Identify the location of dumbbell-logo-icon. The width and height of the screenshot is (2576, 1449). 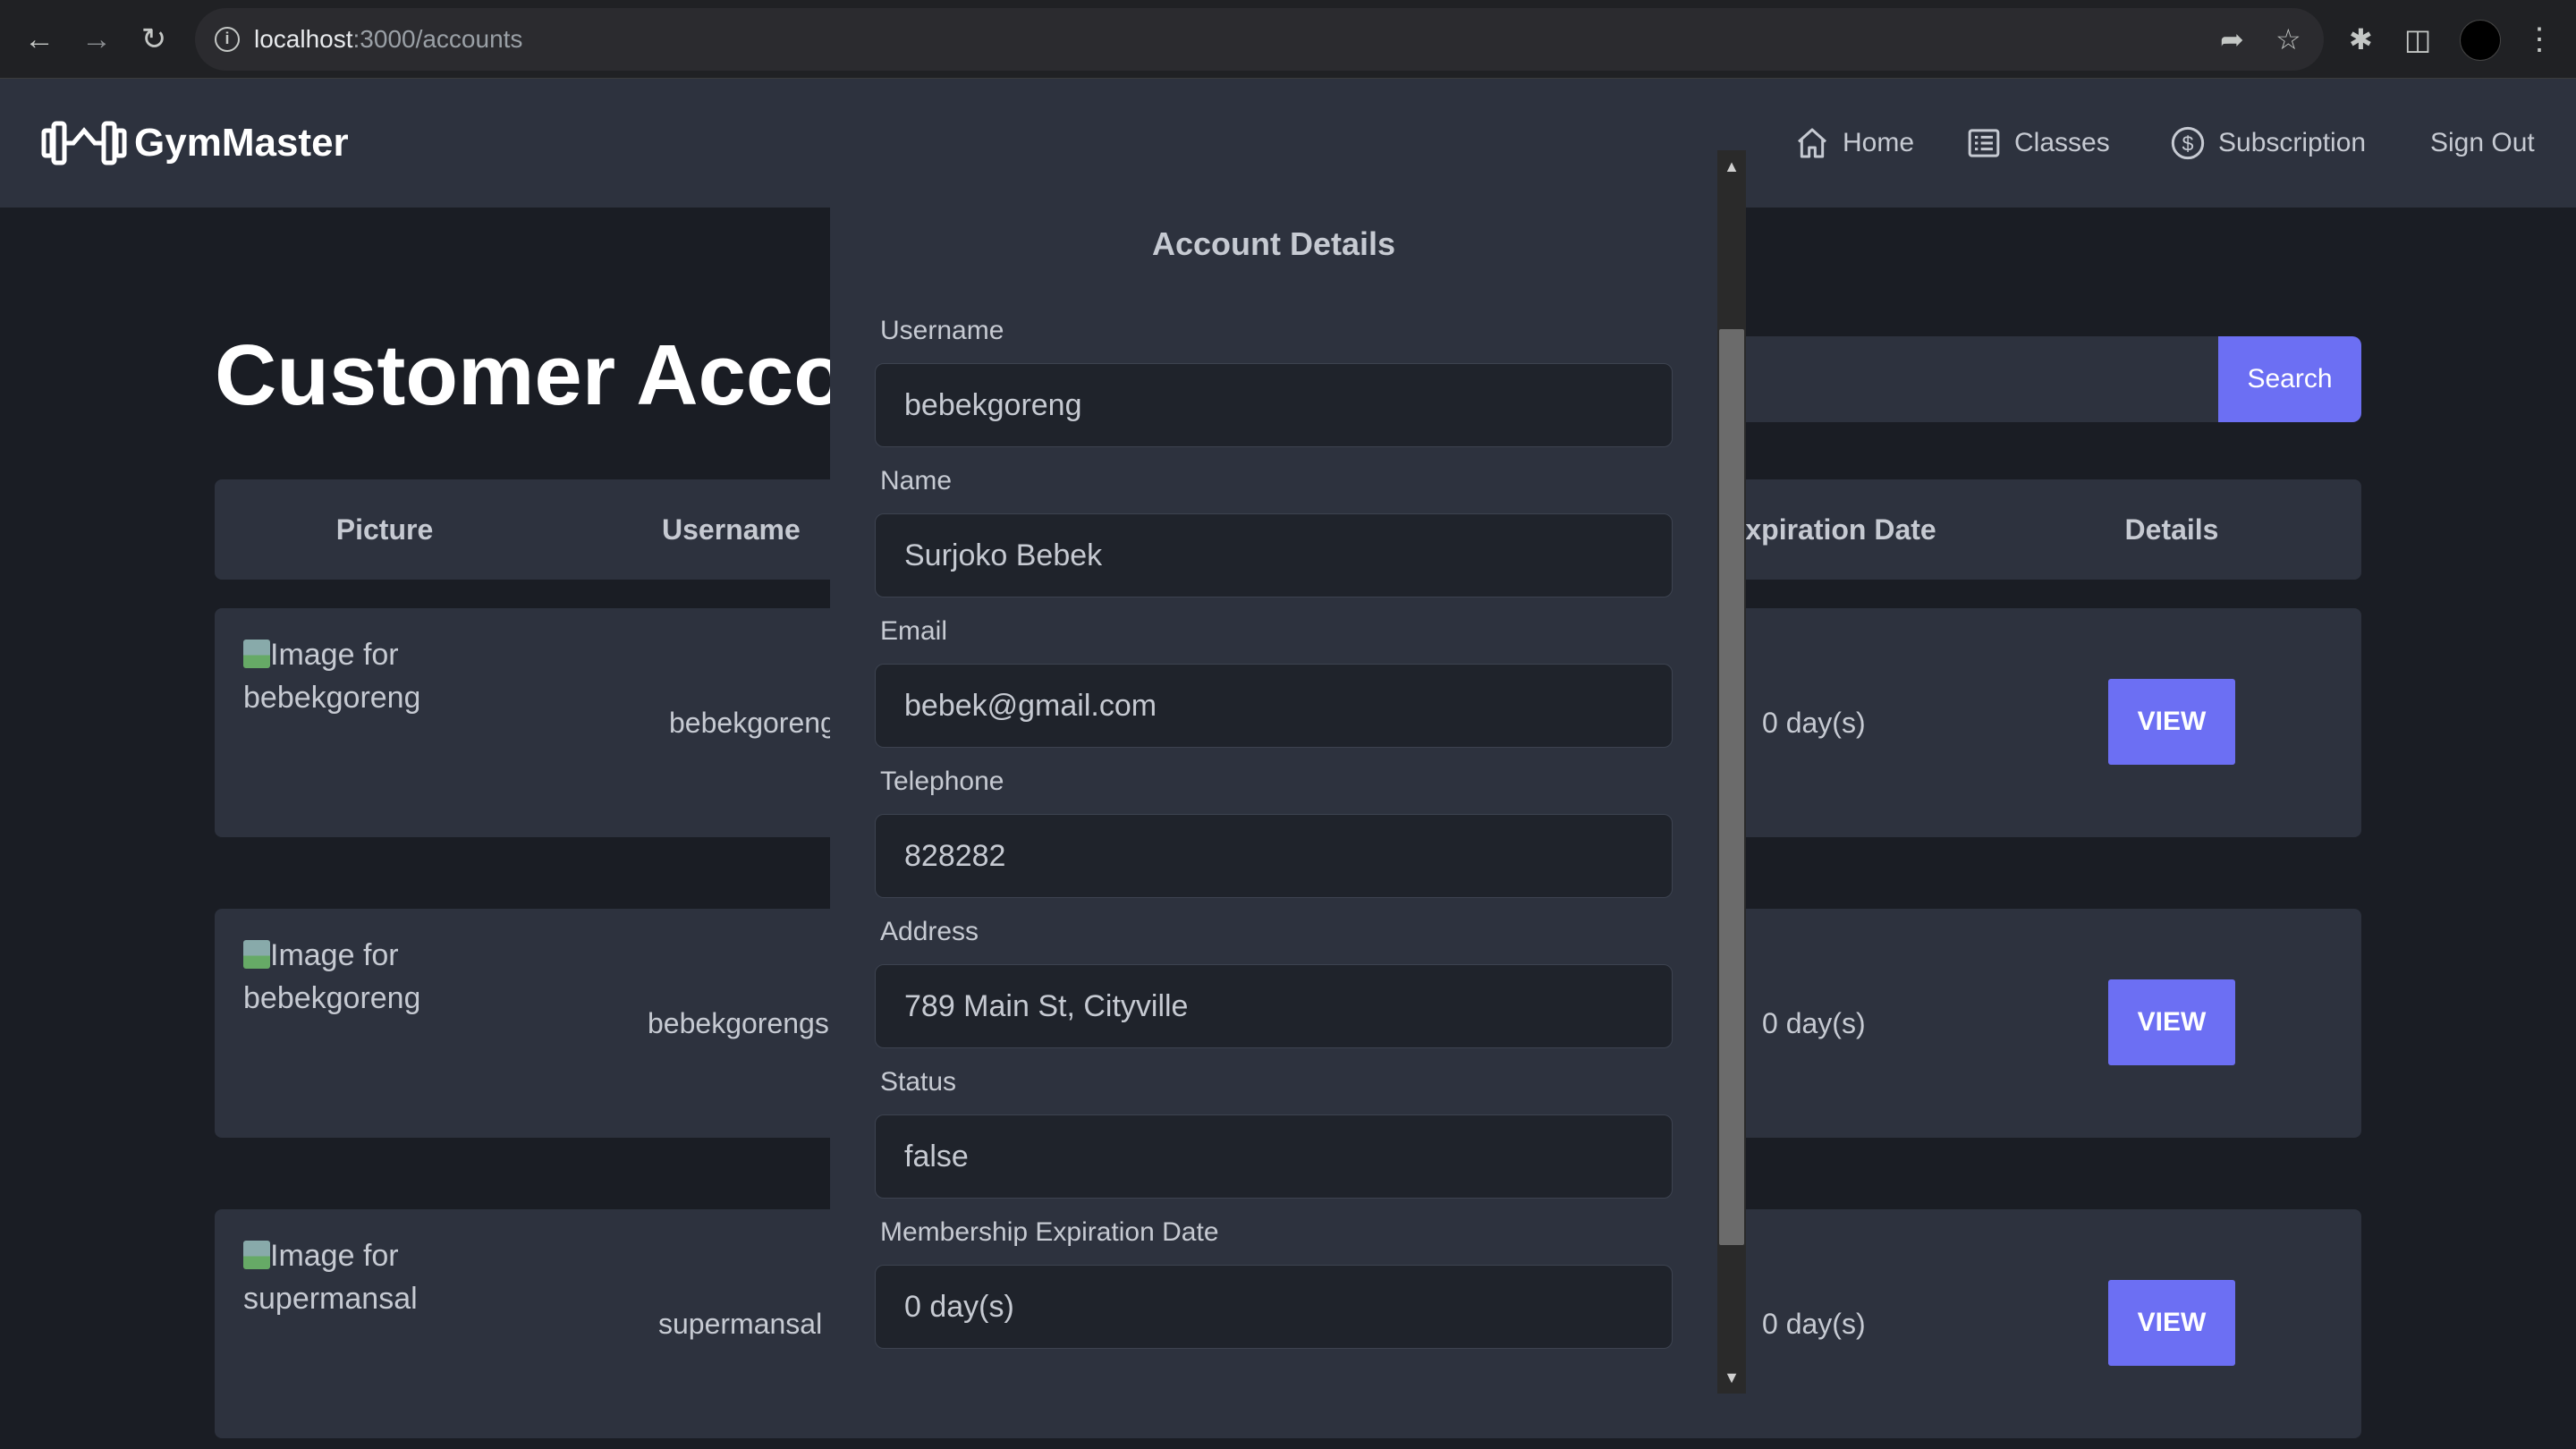
(84, 143).